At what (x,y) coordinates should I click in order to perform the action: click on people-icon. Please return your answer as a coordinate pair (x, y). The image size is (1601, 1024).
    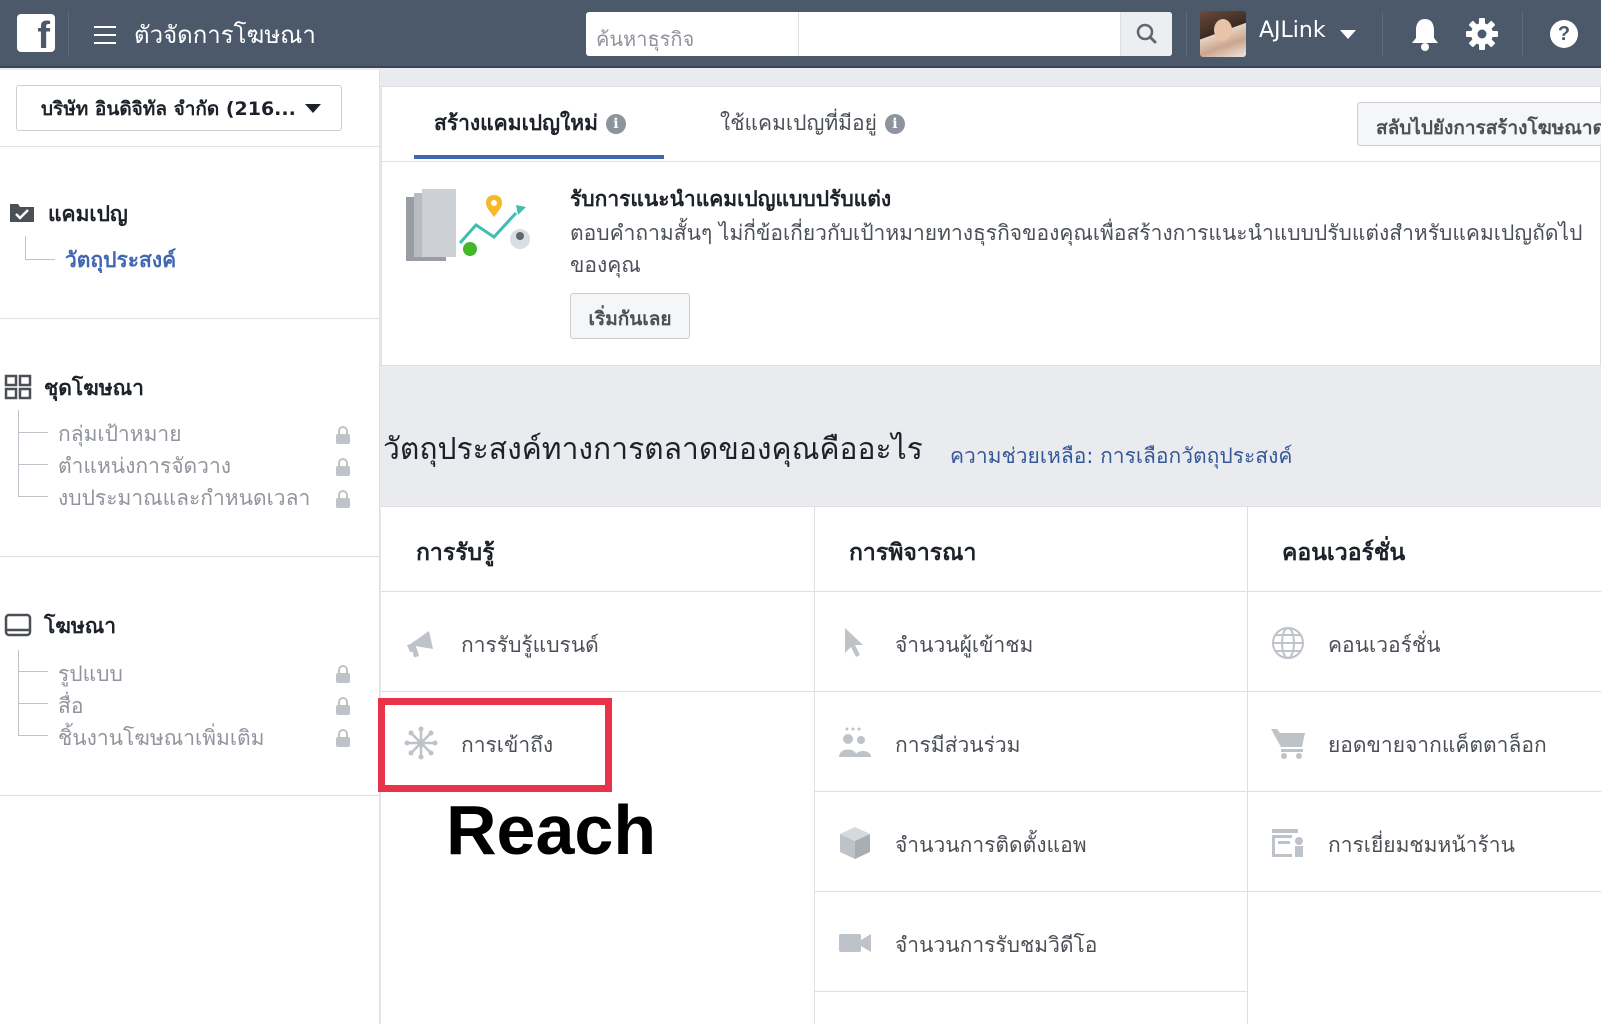
    Looking at the image, I should click on (855, 742).